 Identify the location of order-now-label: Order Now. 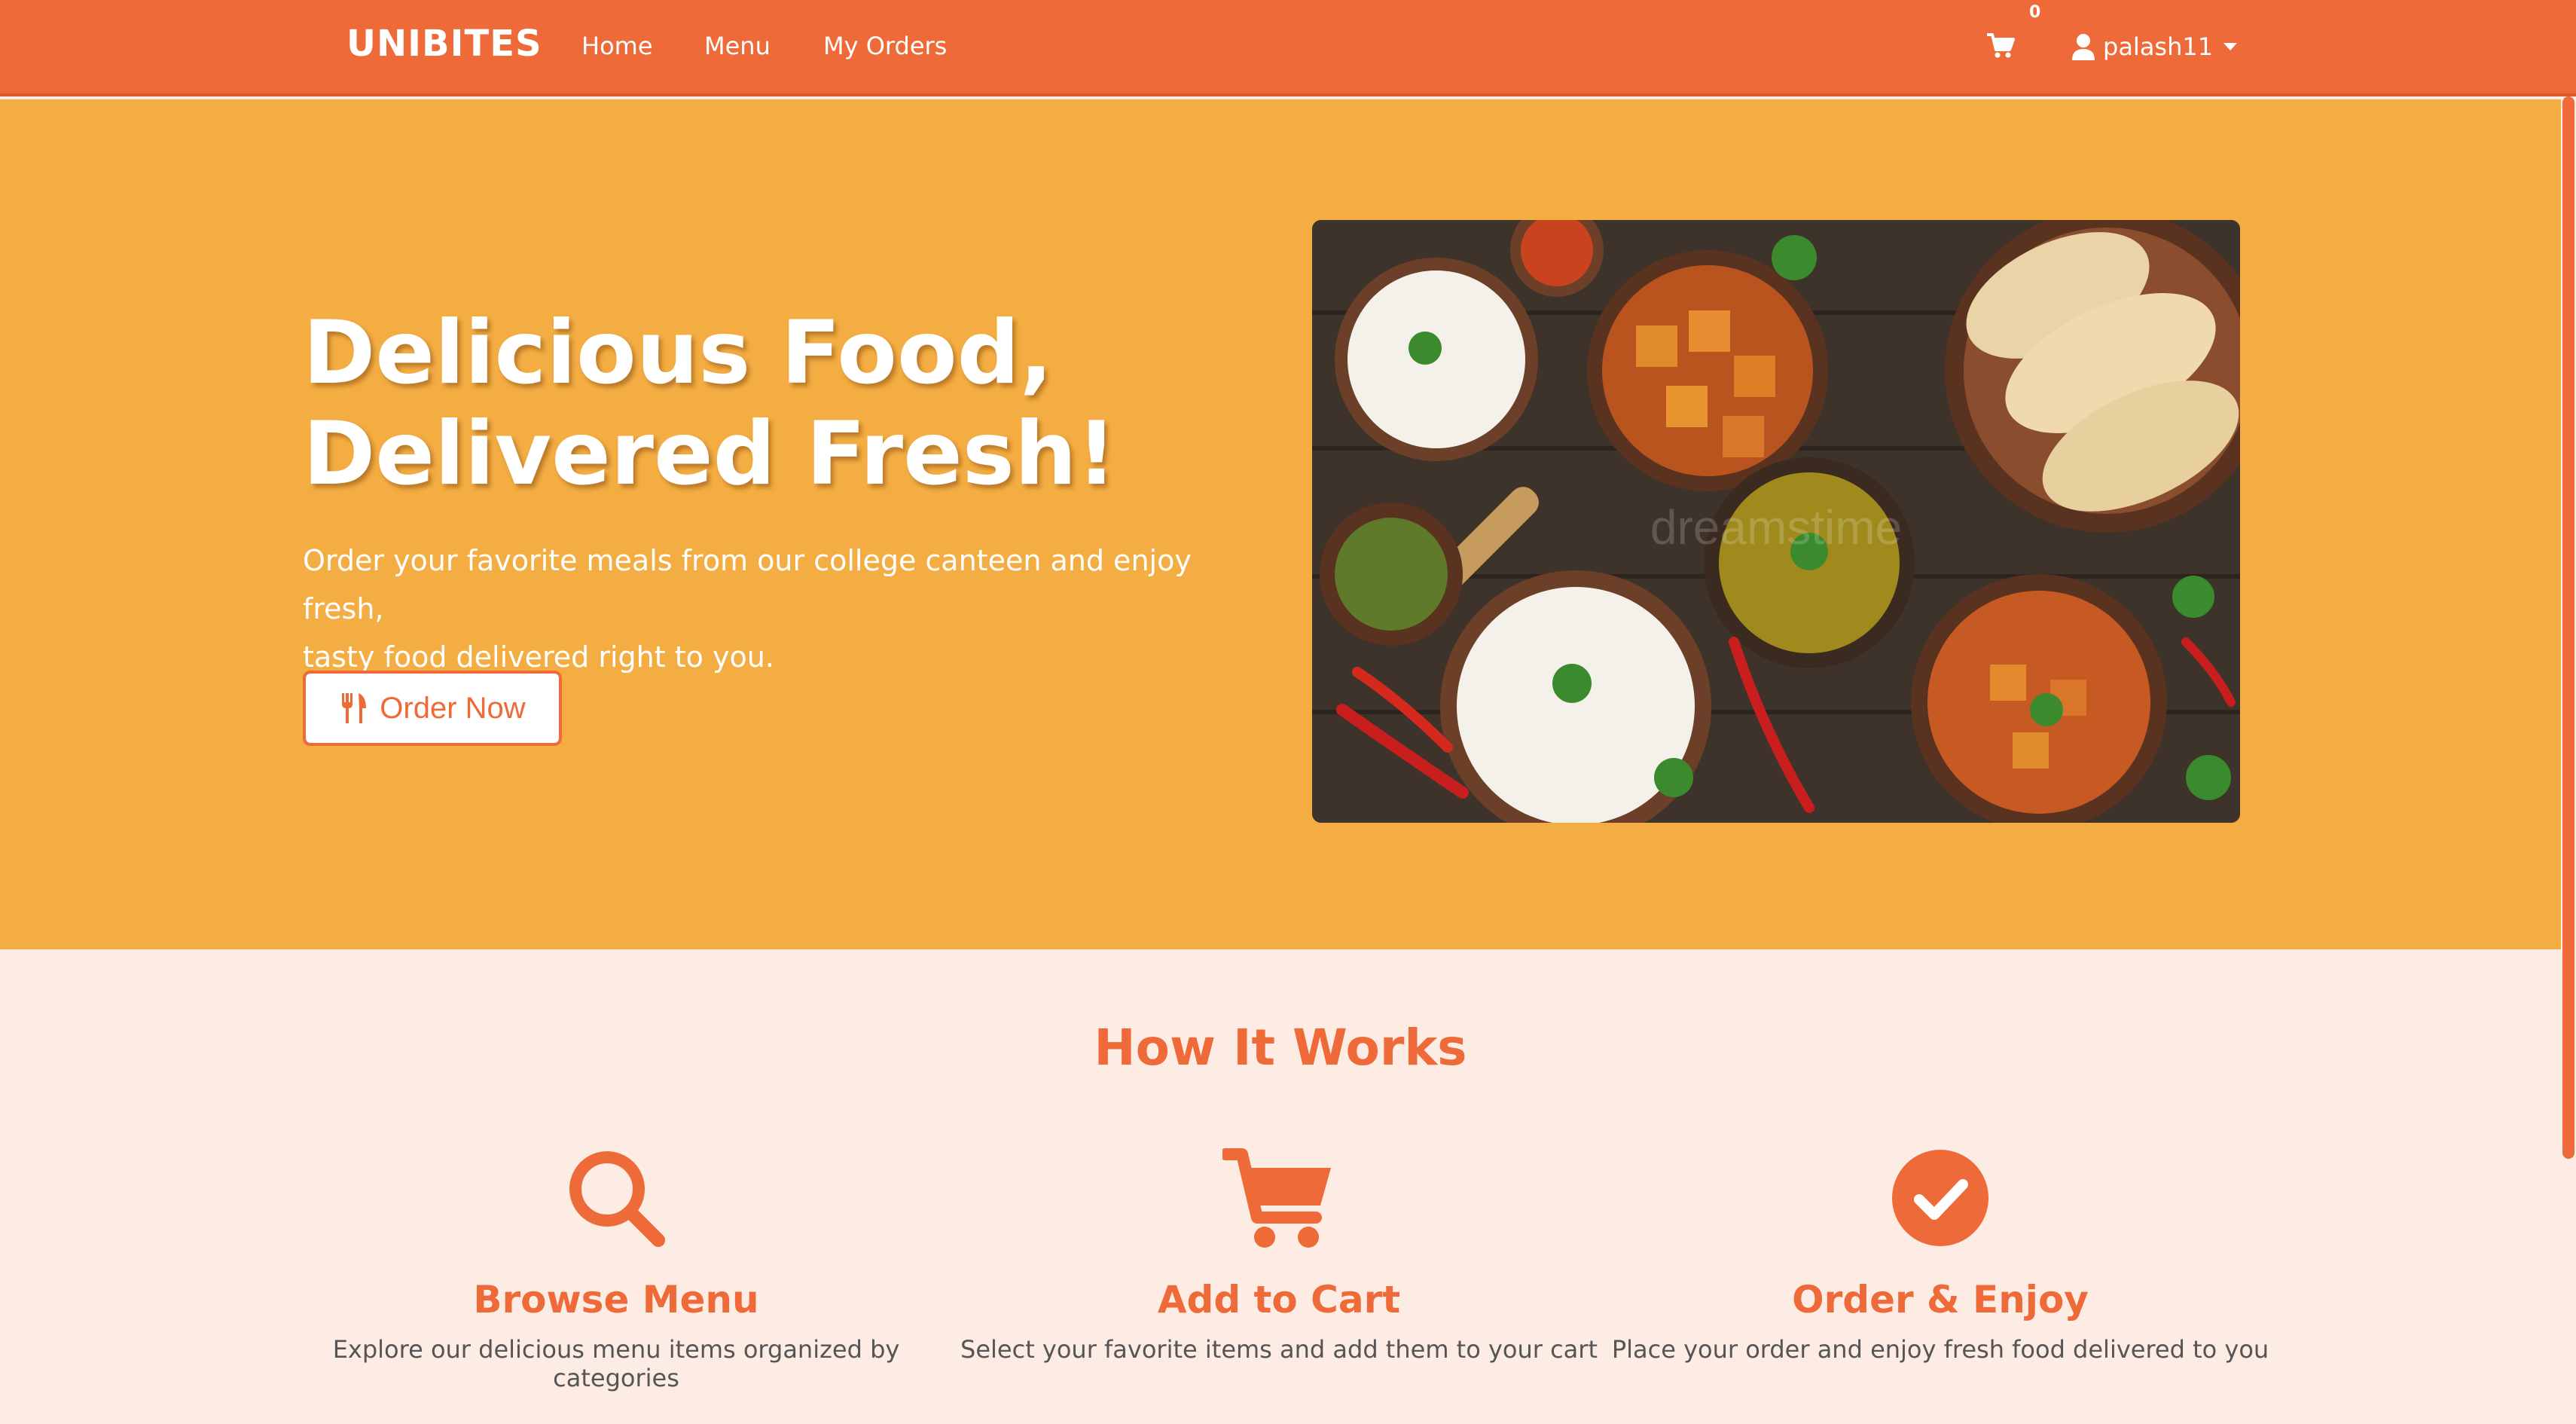
(453, 708).